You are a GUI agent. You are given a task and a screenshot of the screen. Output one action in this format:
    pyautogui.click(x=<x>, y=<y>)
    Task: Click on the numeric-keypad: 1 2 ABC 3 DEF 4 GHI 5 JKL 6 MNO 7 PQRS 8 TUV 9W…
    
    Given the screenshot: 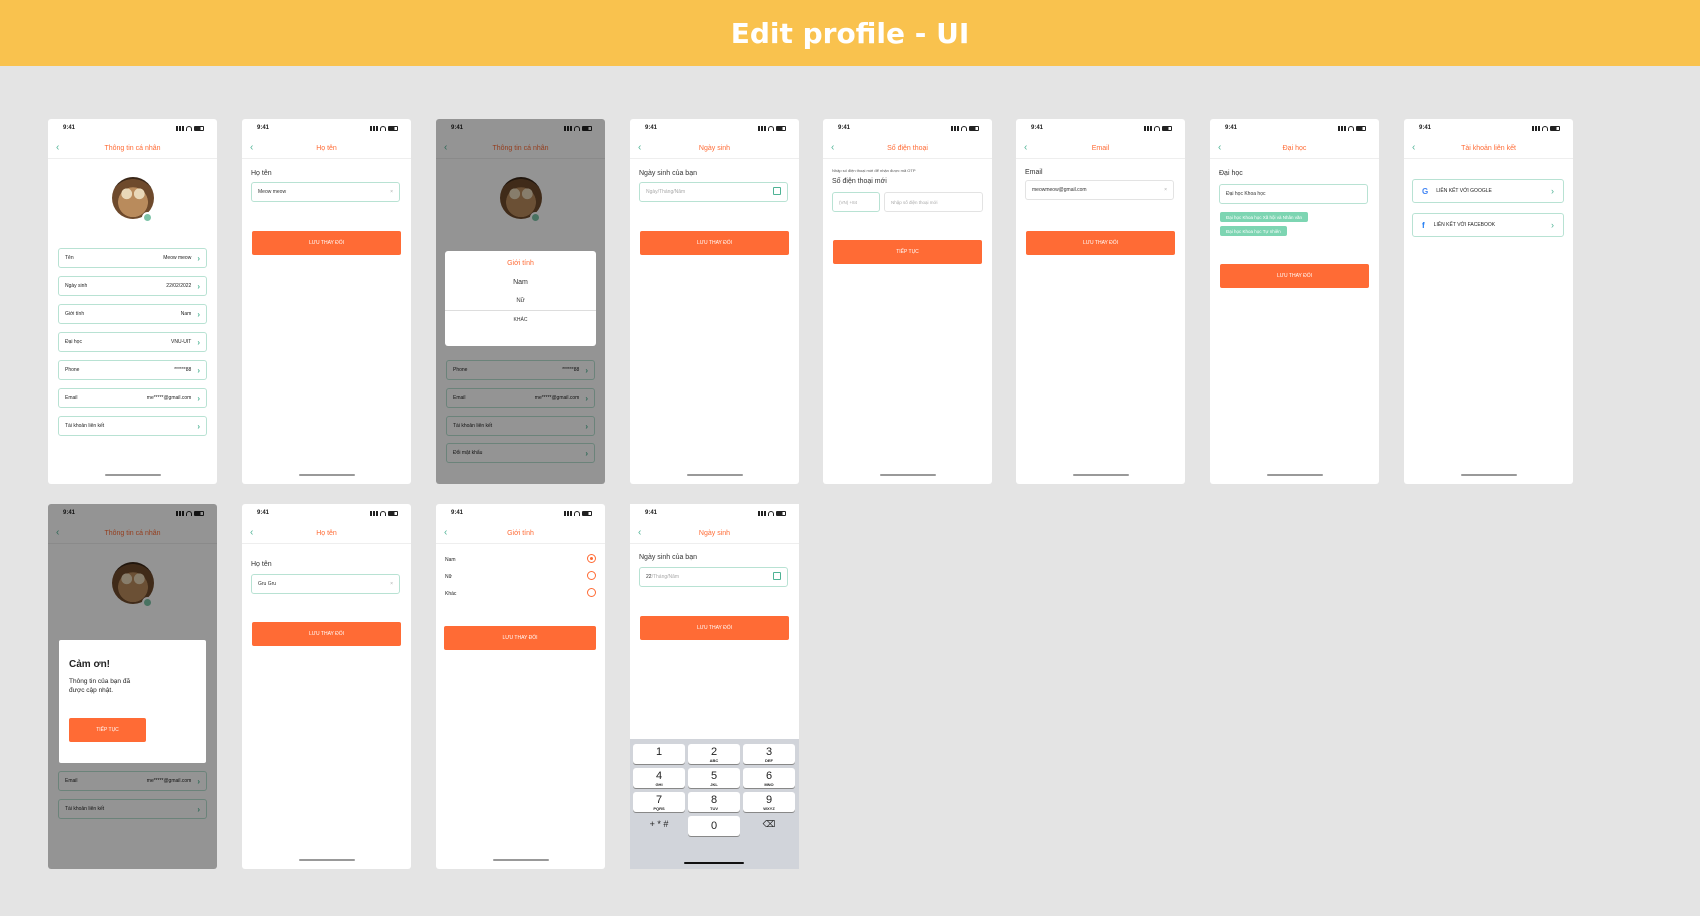 What is the action you would take?
    pyautogui.click(x=714, y=804)
    